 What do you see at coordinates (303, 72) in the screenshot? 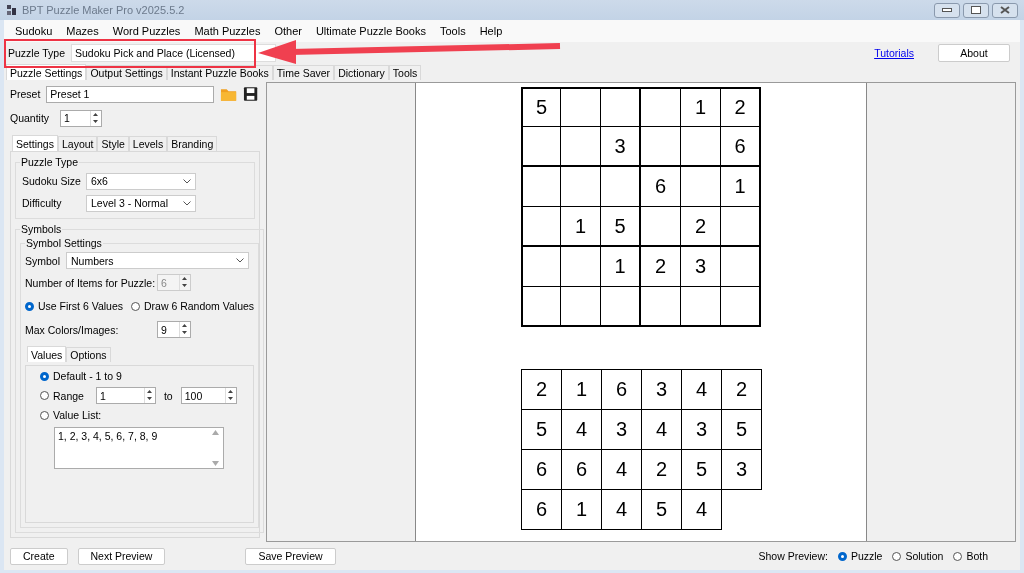
I see `tab: Time Saver` at bounding box center [303, 72].